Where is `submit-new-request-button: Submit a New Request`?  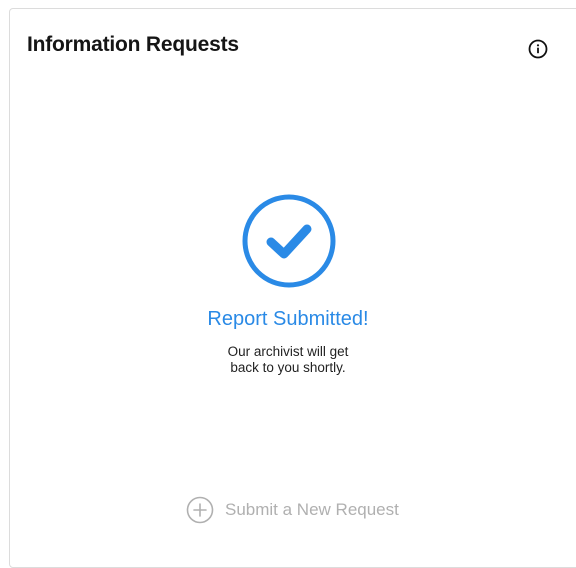
submit-new-request-button: Submit a New Request is located at coordinates (292, 510).